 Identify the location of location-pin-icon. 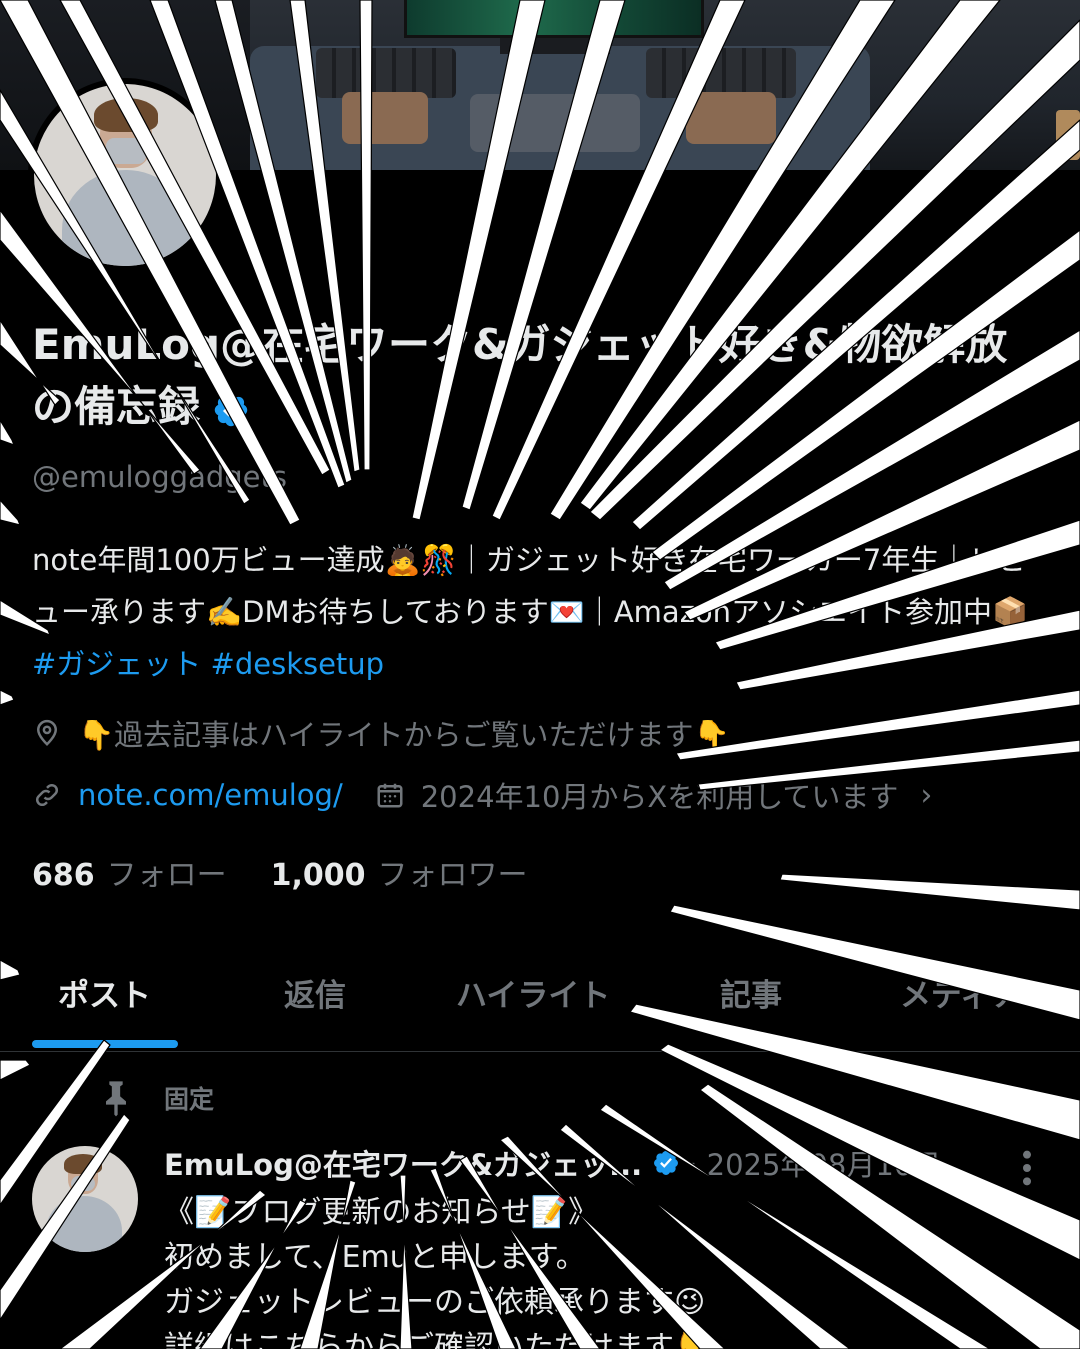
(47, 732).